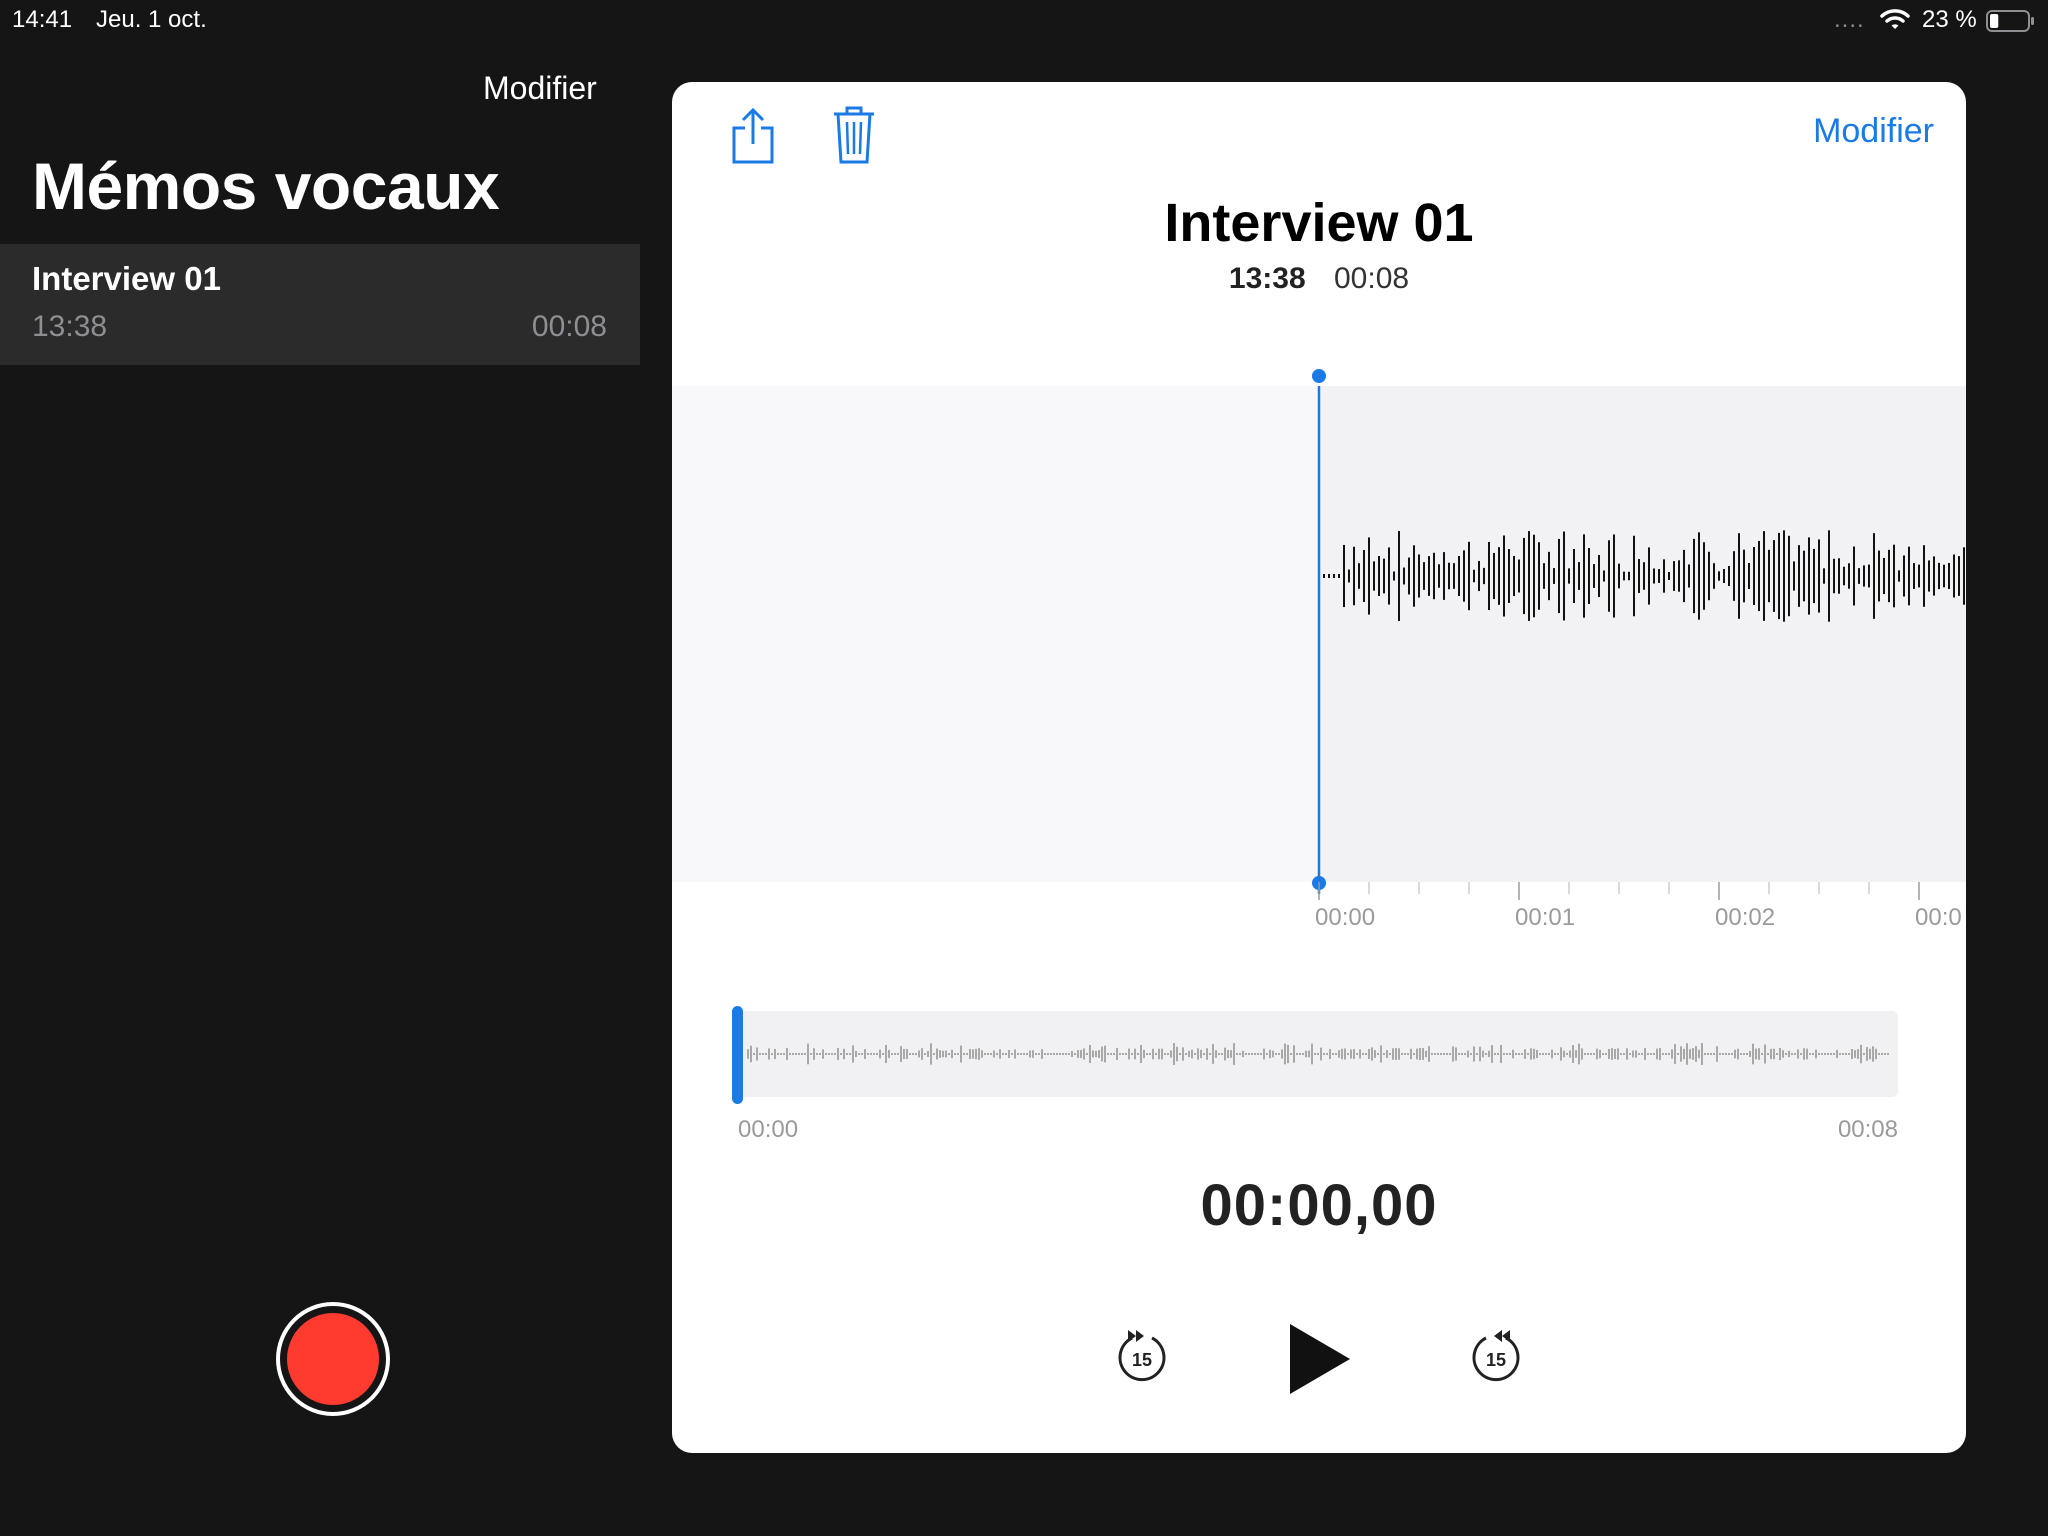  What do you see at coordinates (569, 326) in the screenshot?
I see `memo-duration: 00:08` at bounding box center [569, 326].